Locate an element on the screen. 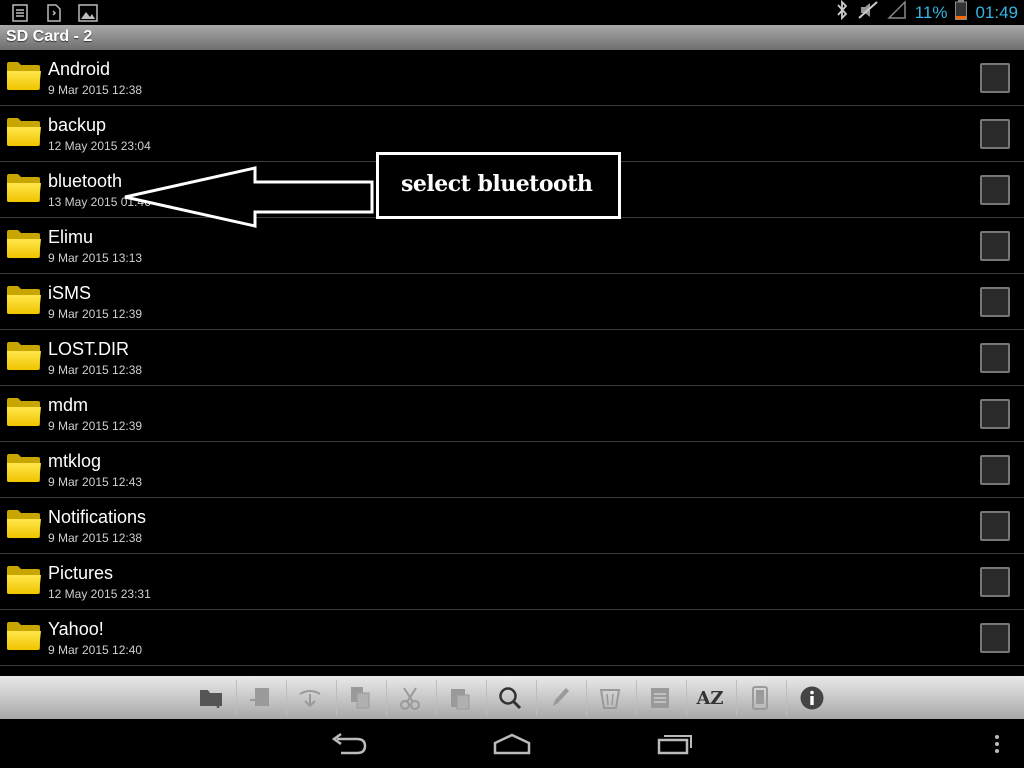 The width and height of the screenshot is (1024, 768). file-name: Notifications is located at coordinates (97, 517).